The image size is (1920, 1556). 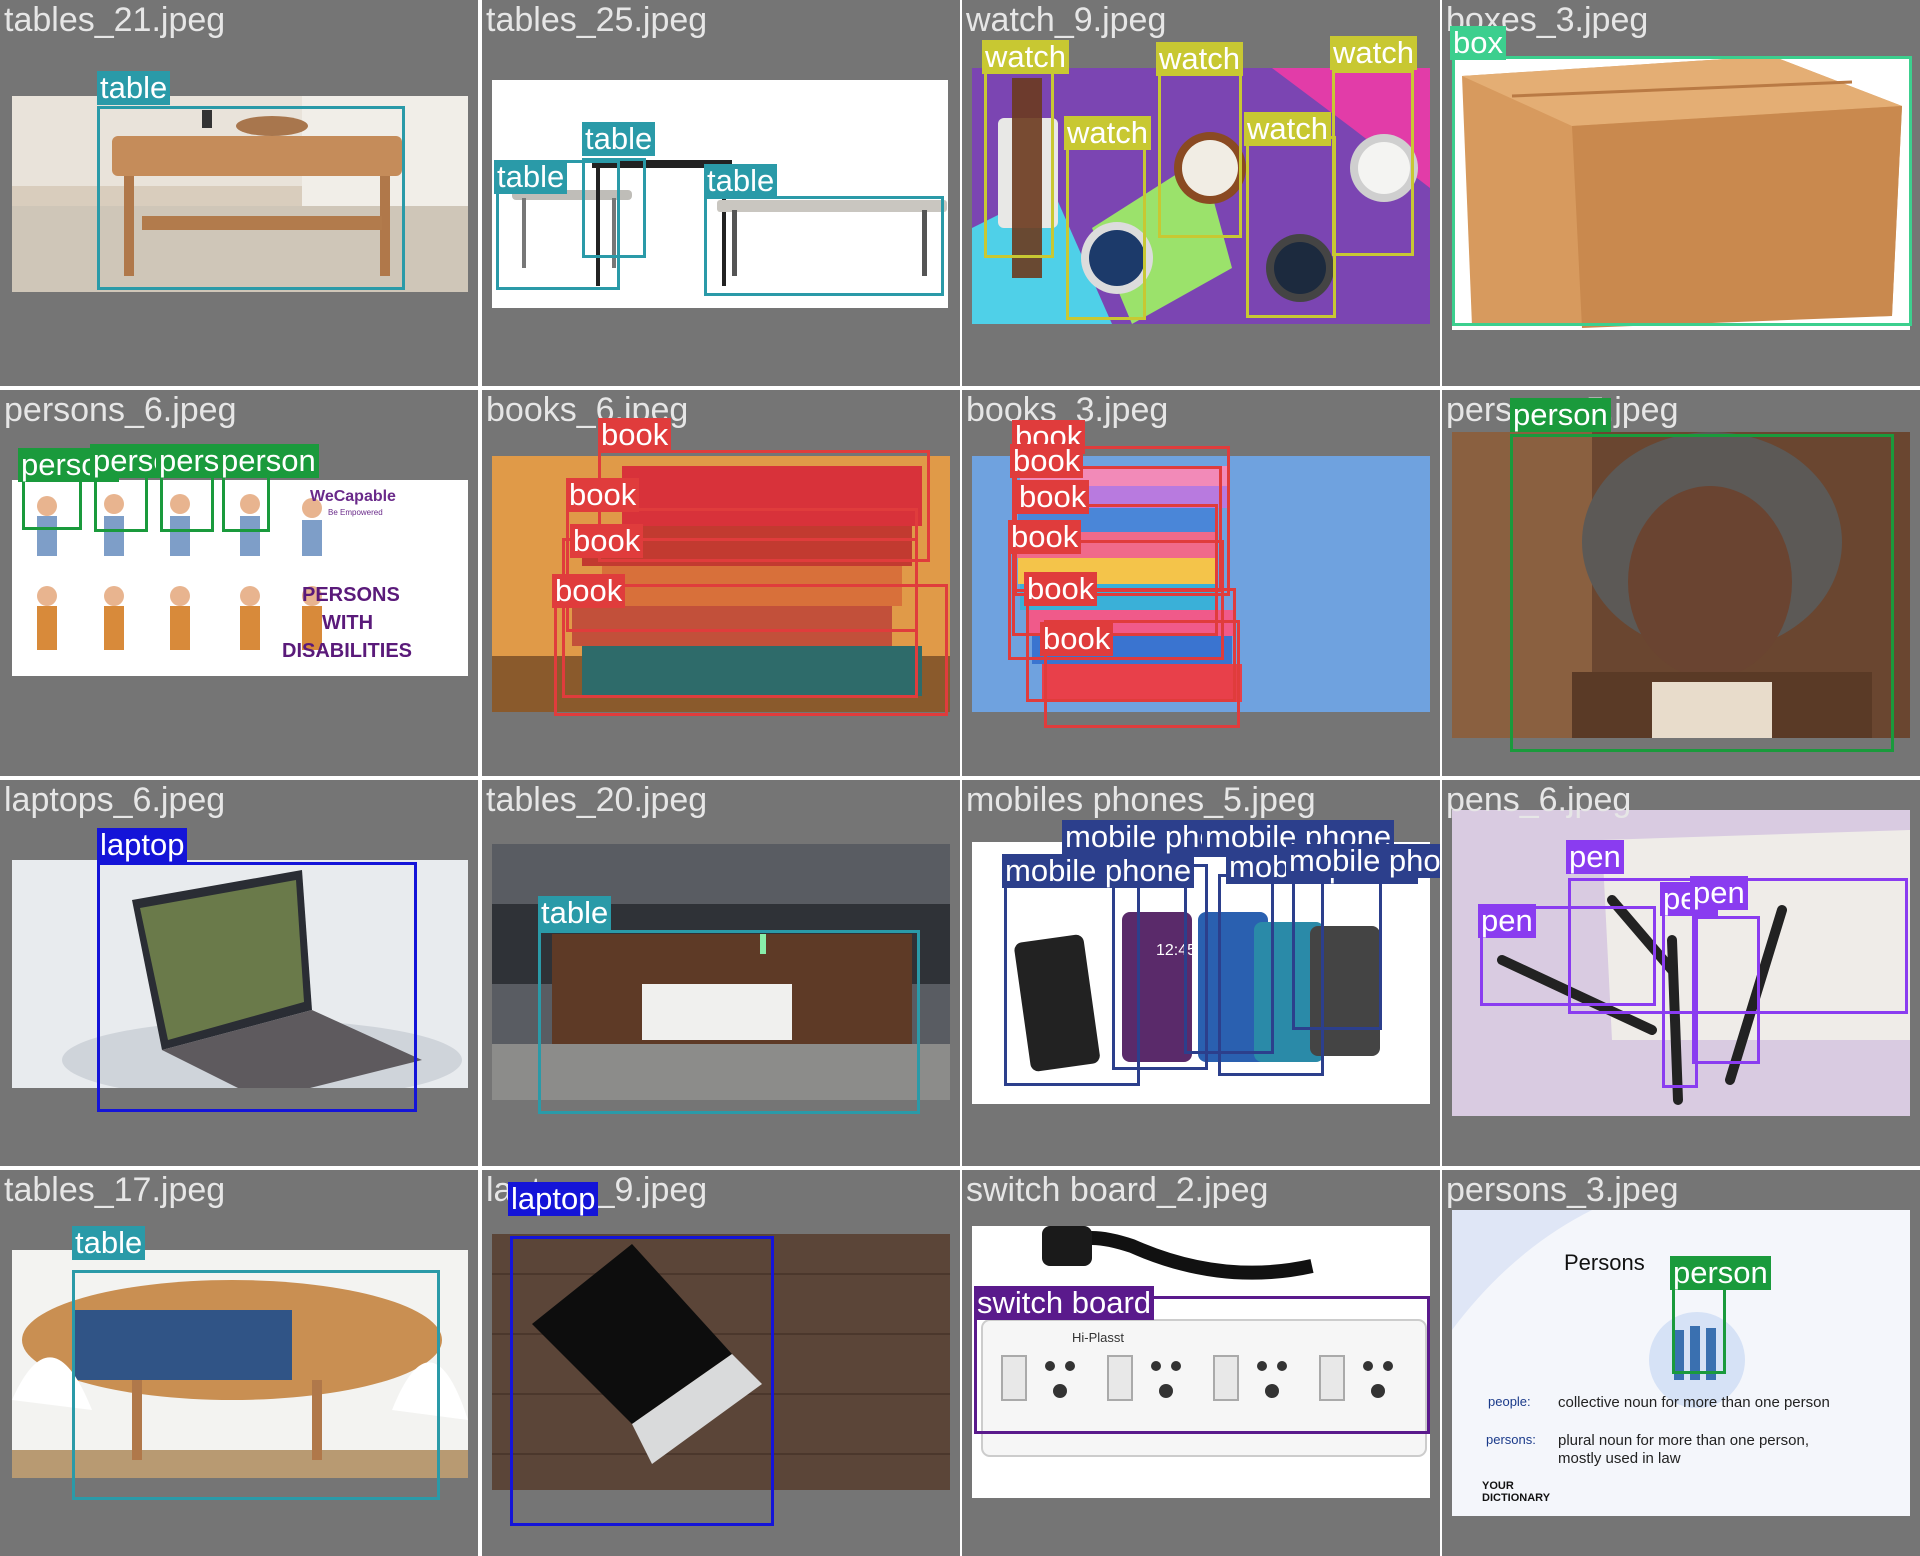 What do you see at coordinates (1498, 1486) in the screenshot?
I see `yourdictionary-logo-top: YOUR` at bounding box center [1498, 1486].